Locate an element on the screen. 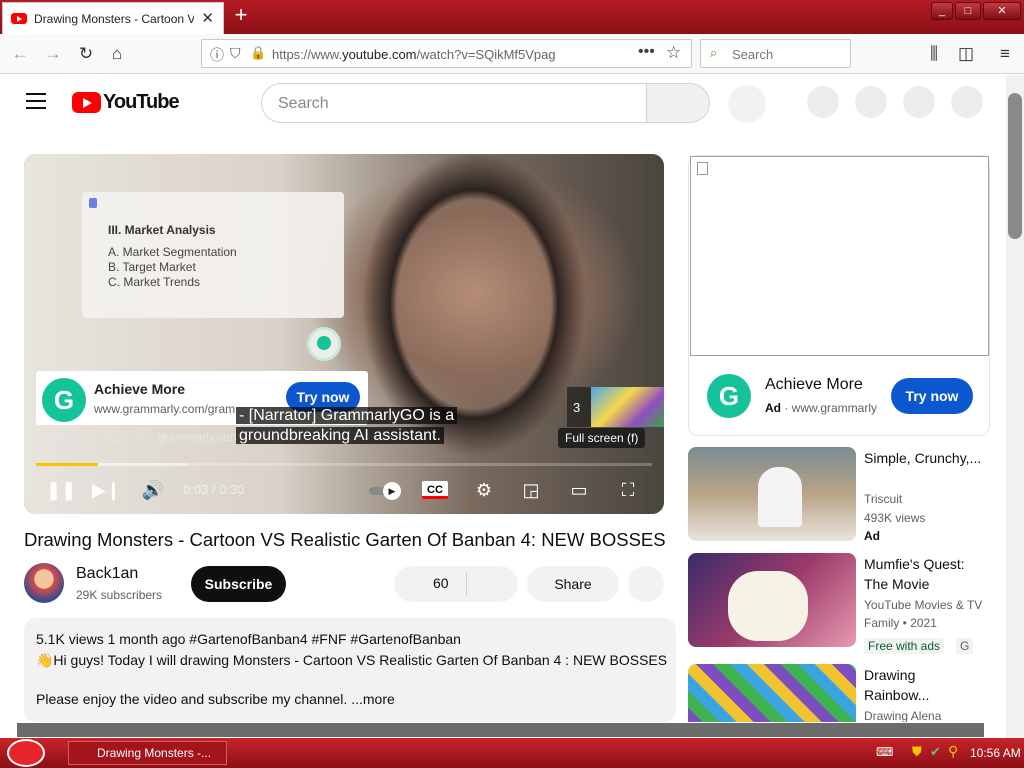 The image size is (1024, 768). more-link: ...more is located at coordinates (373, 699).